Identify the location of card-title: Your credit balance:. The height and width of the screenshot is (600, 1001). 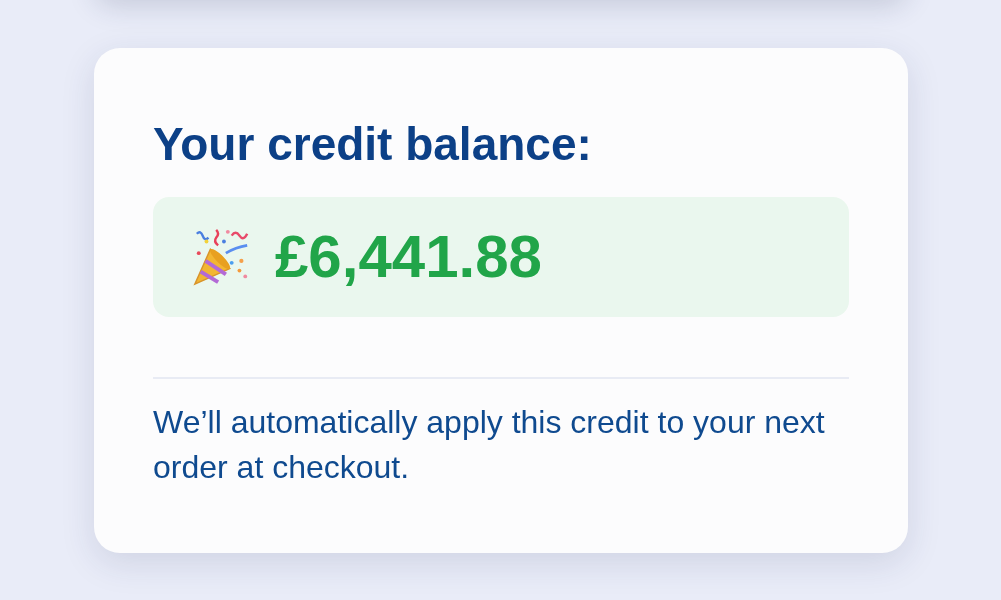
(373, 144).